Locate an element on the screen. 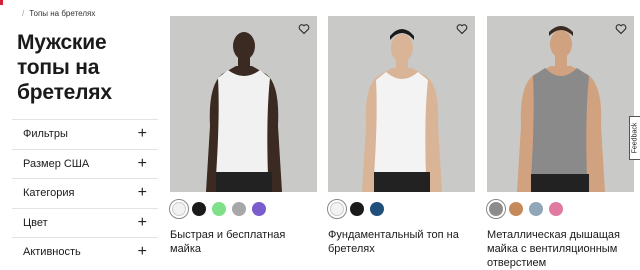 This screenshot has width=640, height=270. feedback-label: Feedback is located at coordinates (635, 138).